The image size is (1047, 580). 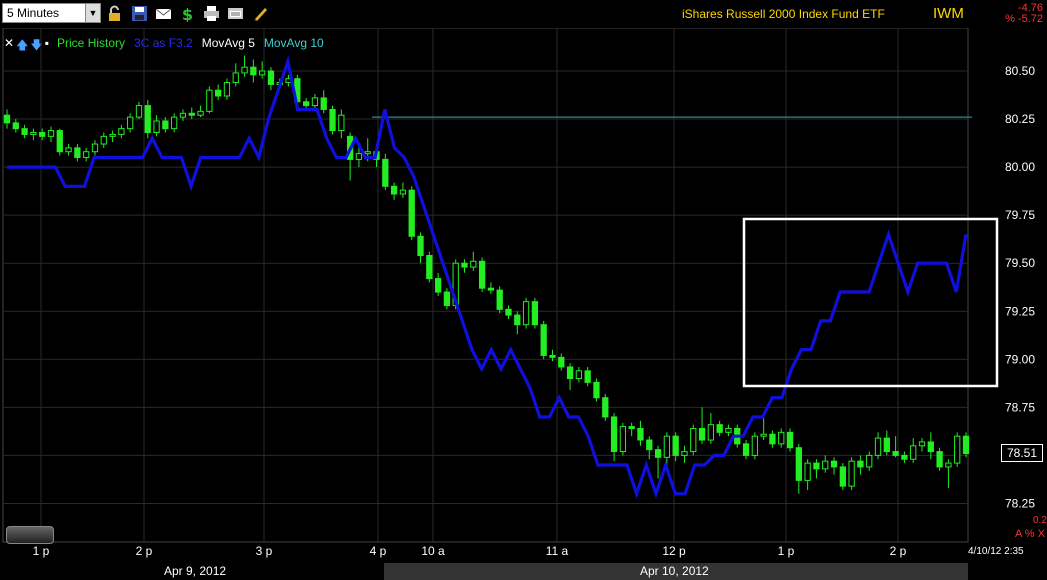 What do you see at coordinates (1030, 534) in the screenshot?
I see `scale-mode-buttons: A % X` at bounding box center [1030, 534].